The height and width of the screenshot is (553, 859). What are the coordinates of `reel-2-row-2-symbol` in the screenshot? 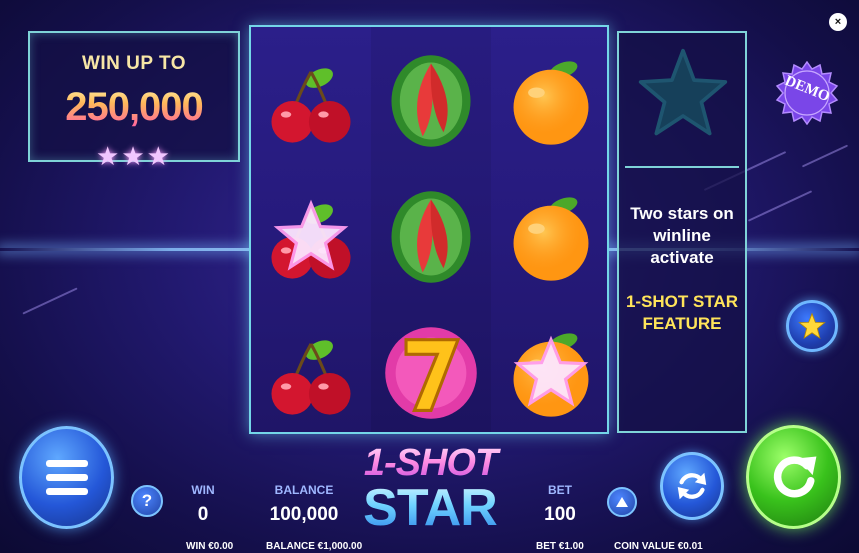 It's located at (431, 237).